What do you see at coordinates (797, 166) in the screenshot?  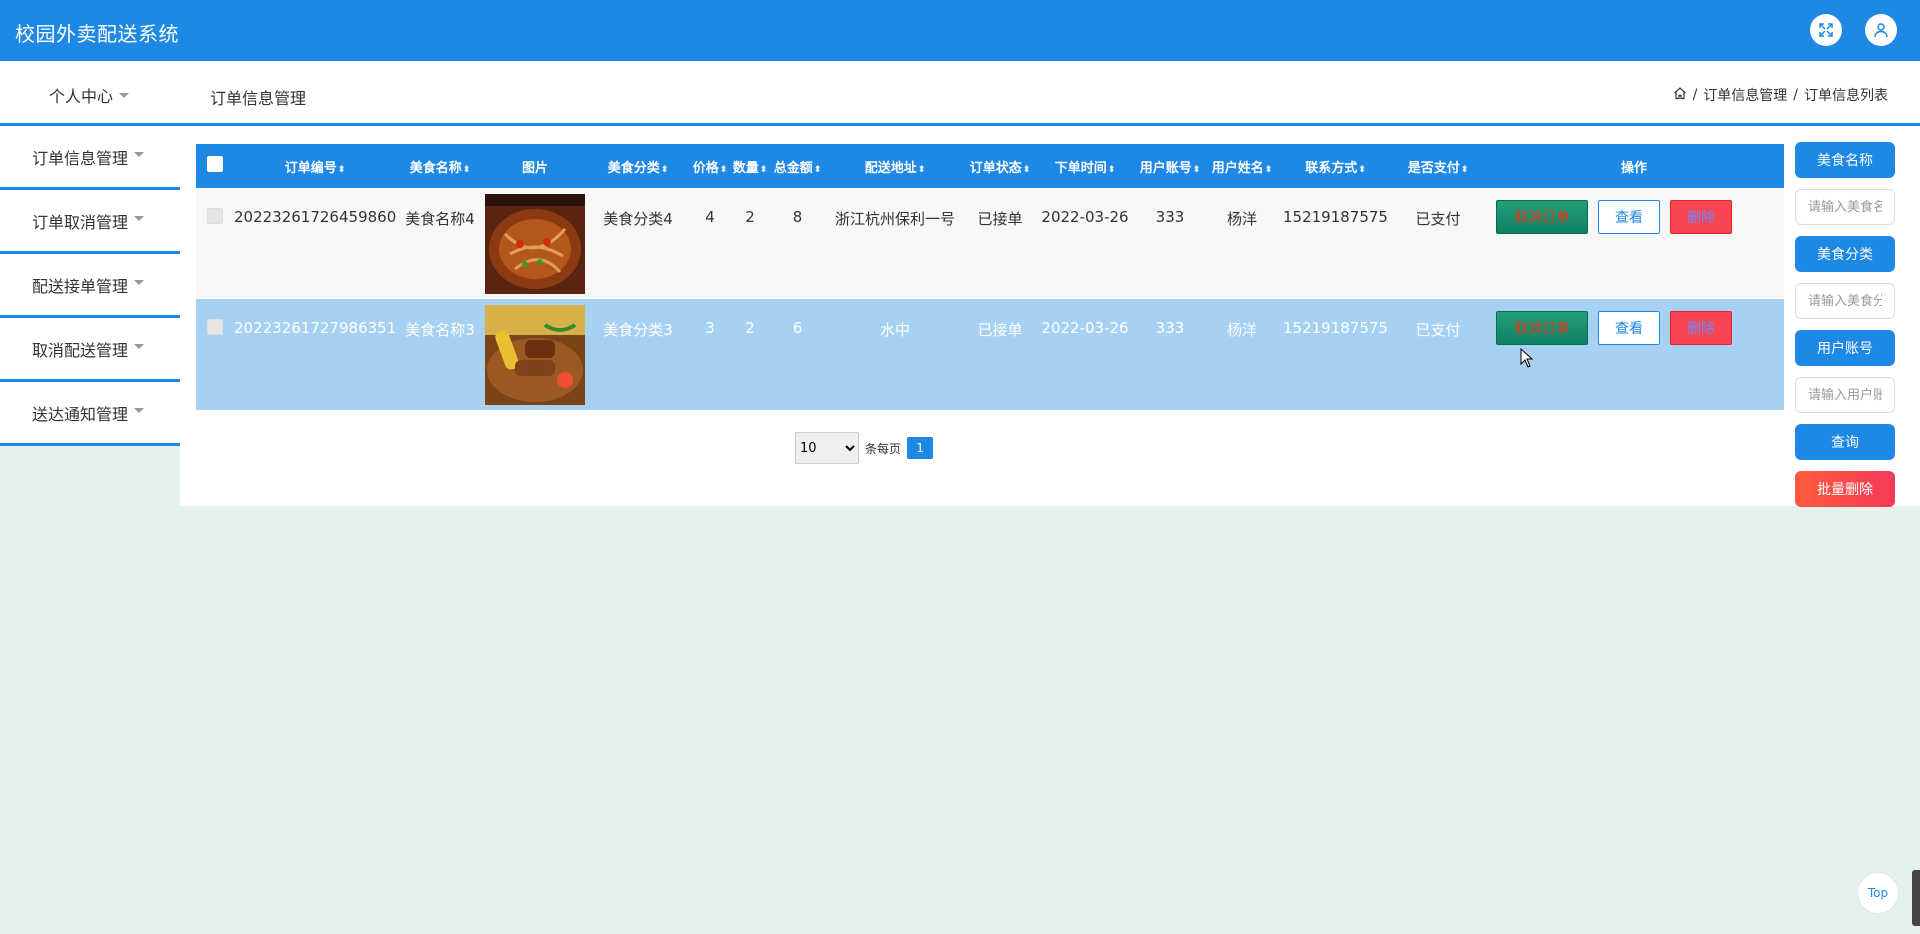 I see `column-header: 总金额⬍` at bounding box center [797, 166].